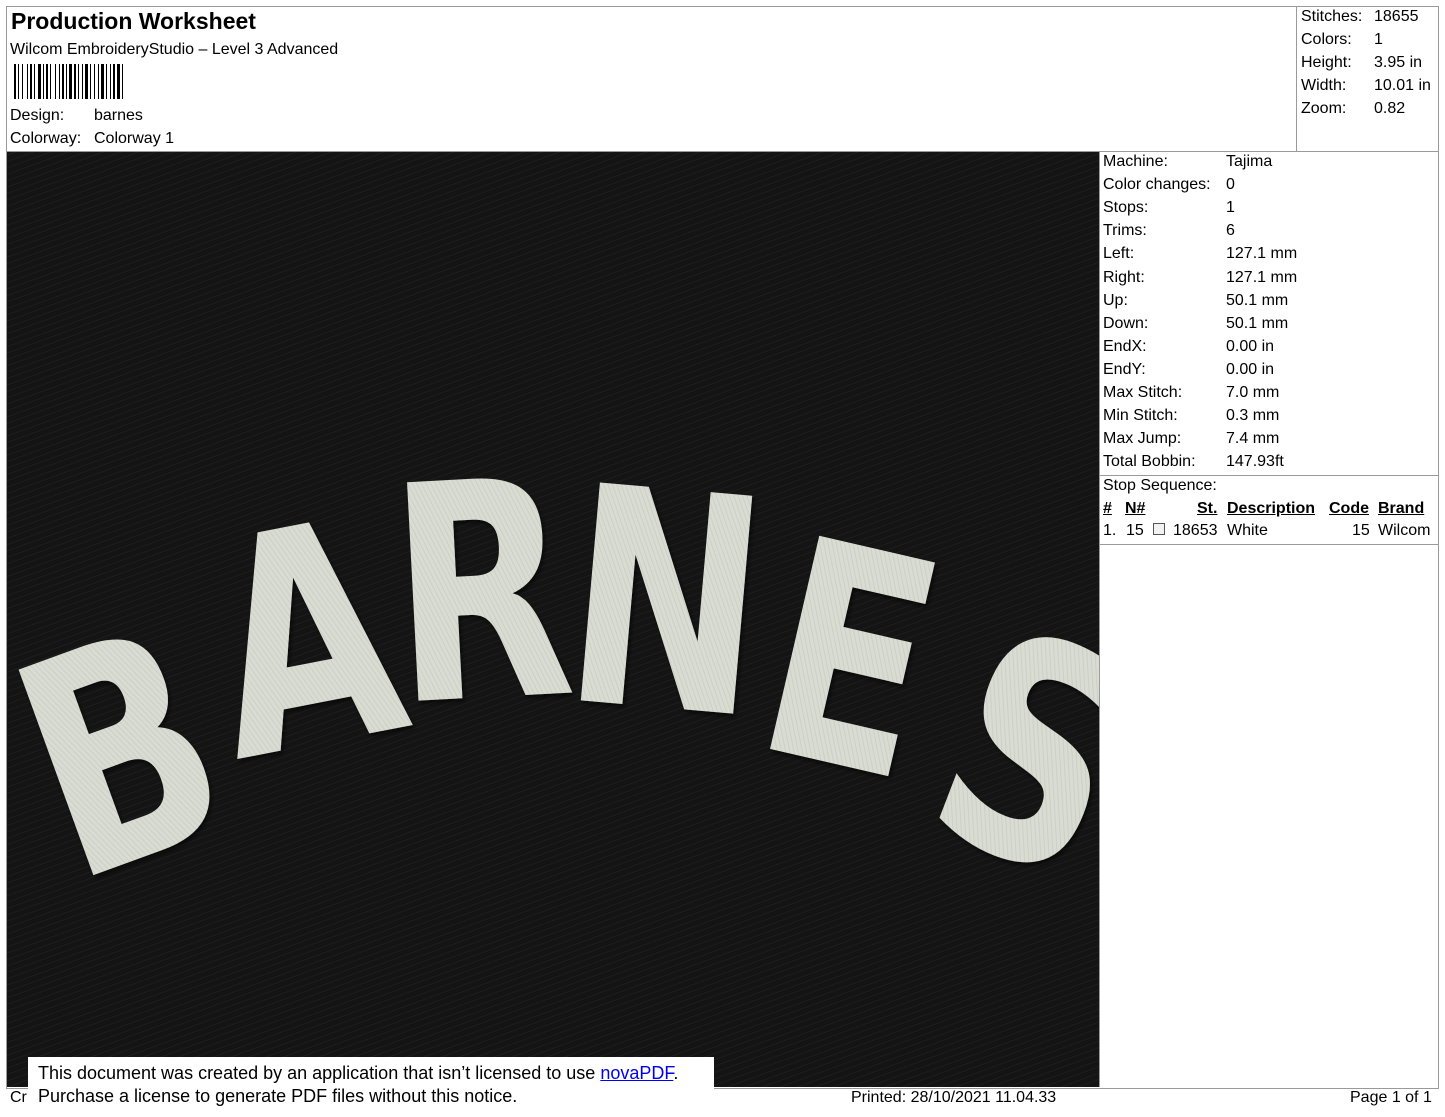 This screenshot has width=1445, height=1117. Describe the element at coordinates (1296, 79) in the screenshot. I see `header-divider-vertical` at that location.